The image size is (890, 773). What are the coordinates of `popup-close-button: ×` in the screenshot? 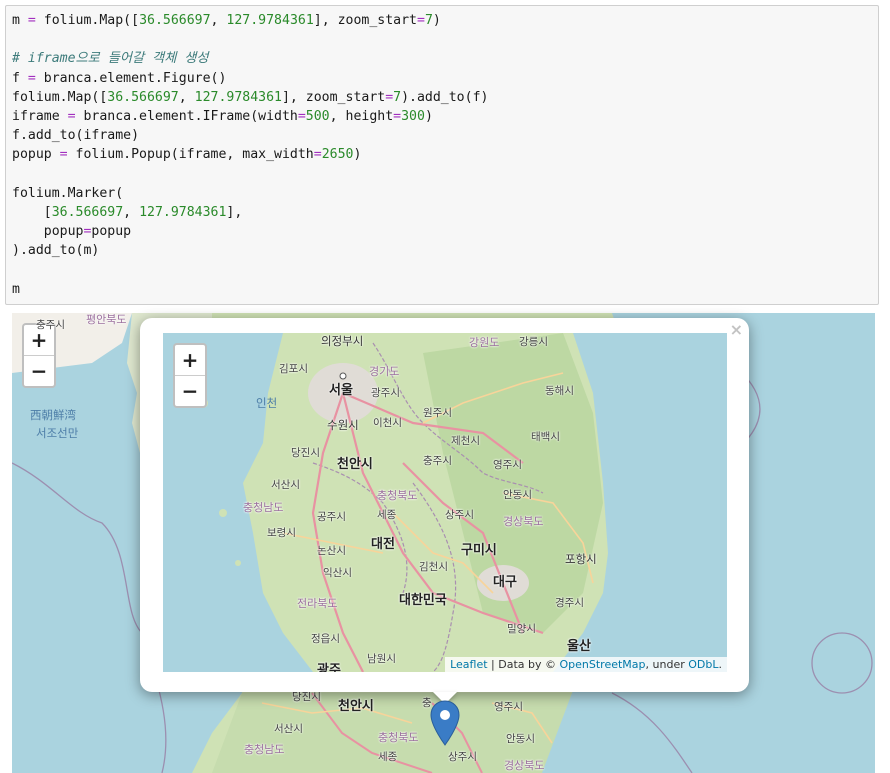 It's located at (736, 330).